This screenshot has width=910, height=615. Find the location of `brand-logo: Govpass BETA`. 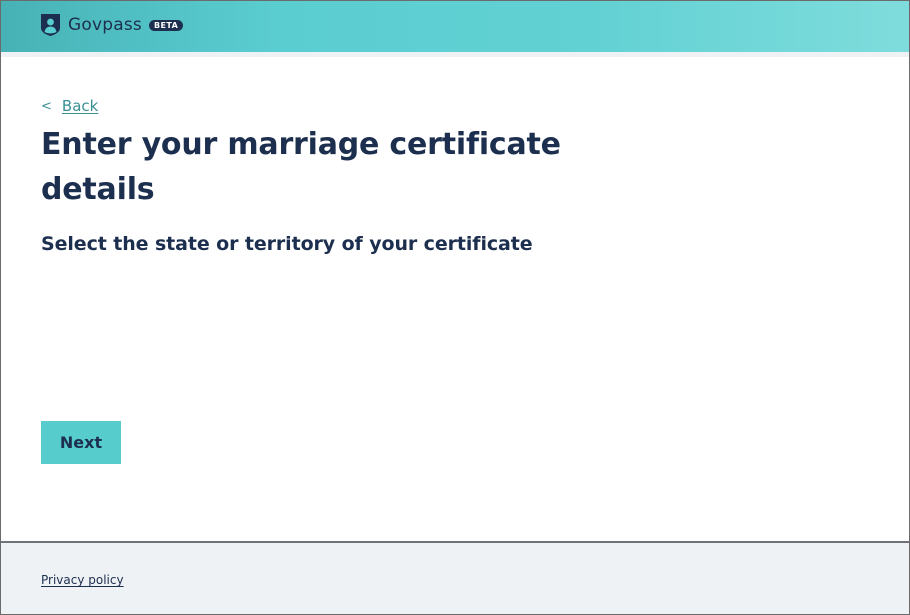

brand-logo: Govpass BETA is located at coordinates (112, 25).